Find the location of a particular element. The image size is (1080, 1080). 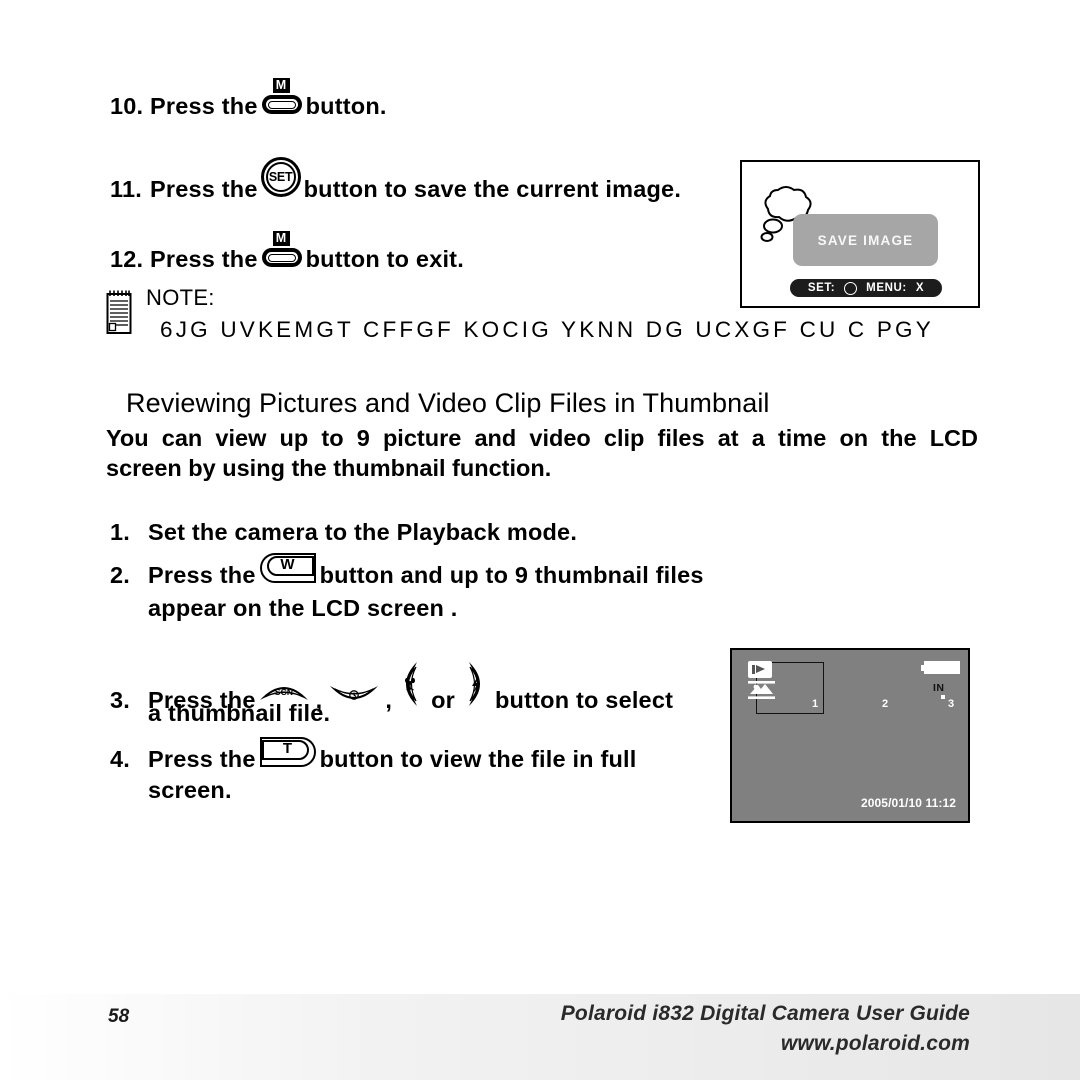

step-11-number: 11. is located at coordinates (126, 189).